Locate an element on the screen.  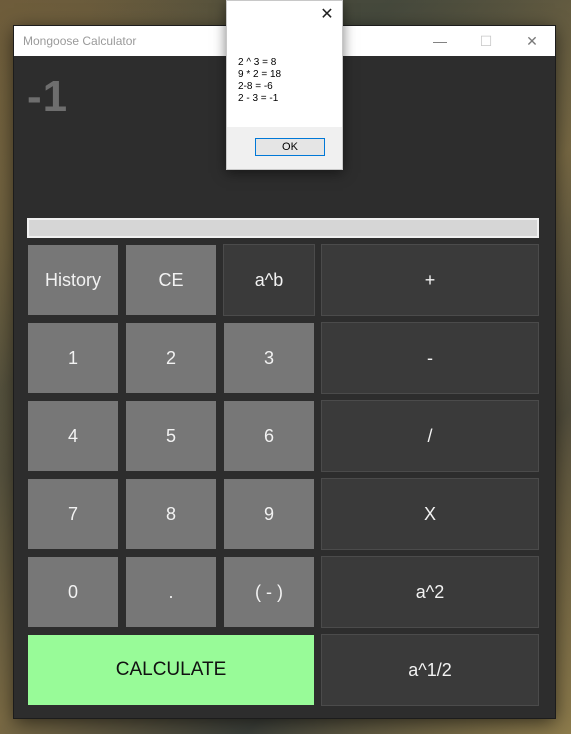
ok-button: OK is located at coordinates (290, 147).